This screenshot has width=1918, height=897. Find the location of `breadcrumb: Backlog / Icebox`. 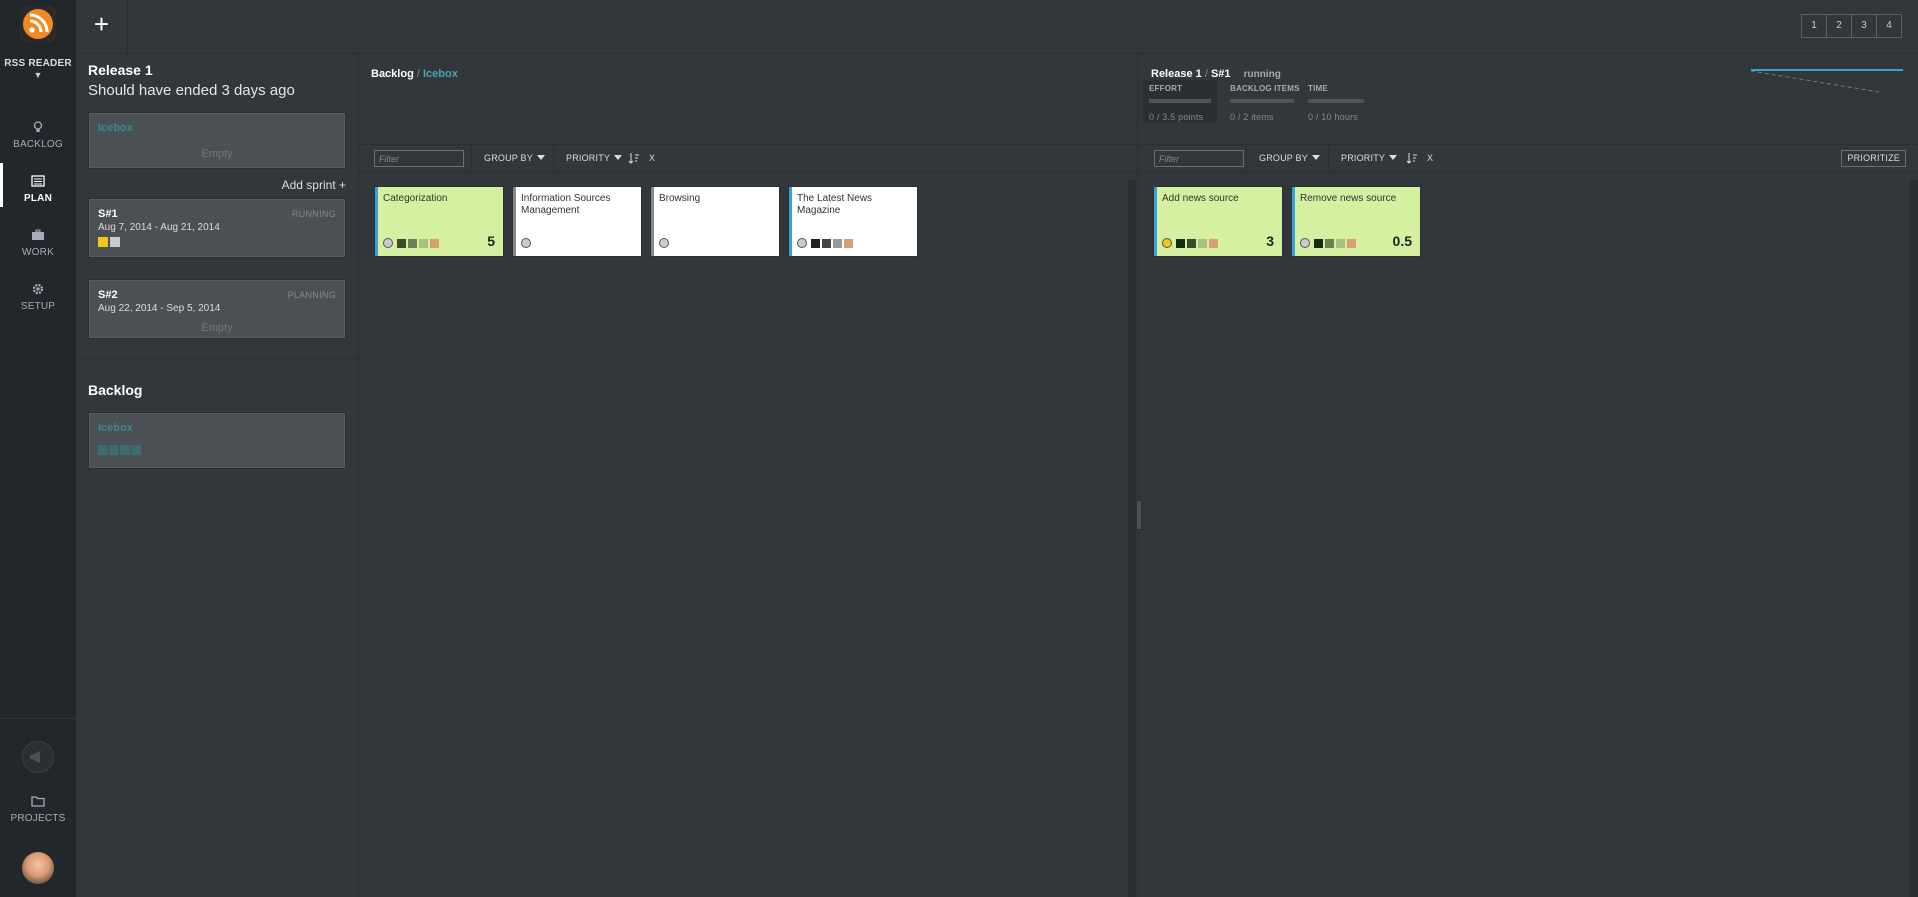

breadcrumb: Backlog / Icebox is located at coordinates (414, 74).